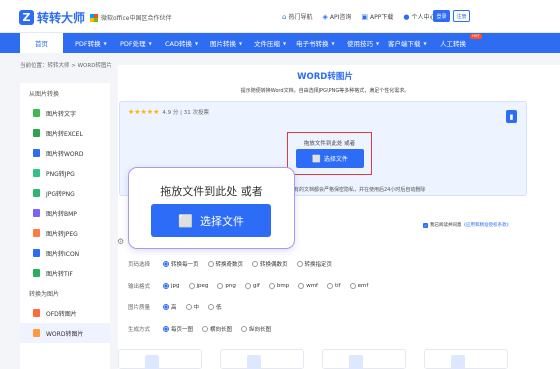 The height and width of the screenshot is (369, 560). Describe the element at coordinates (254, 362) in the screenshot. I see `feature-icon` at that location.